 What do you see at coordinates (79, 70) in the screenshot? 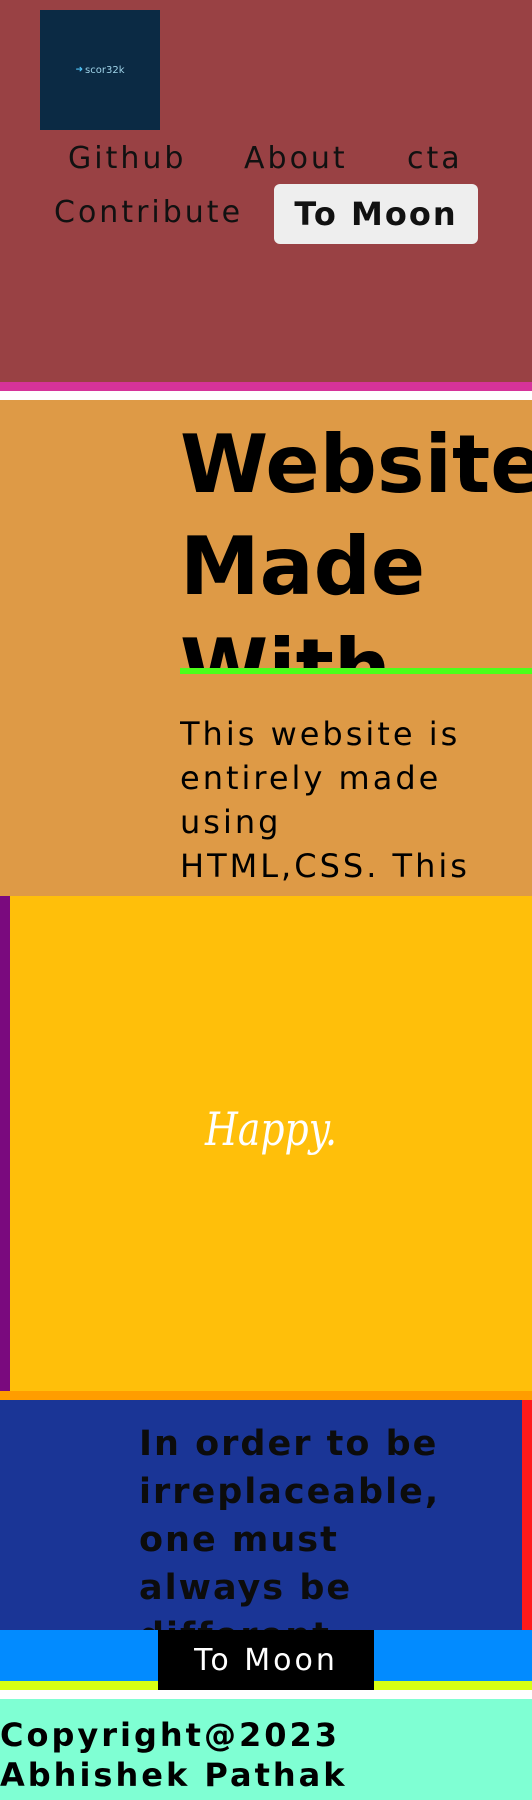
I see `arrow-icon: ➜` at bounding box center [79, 70].